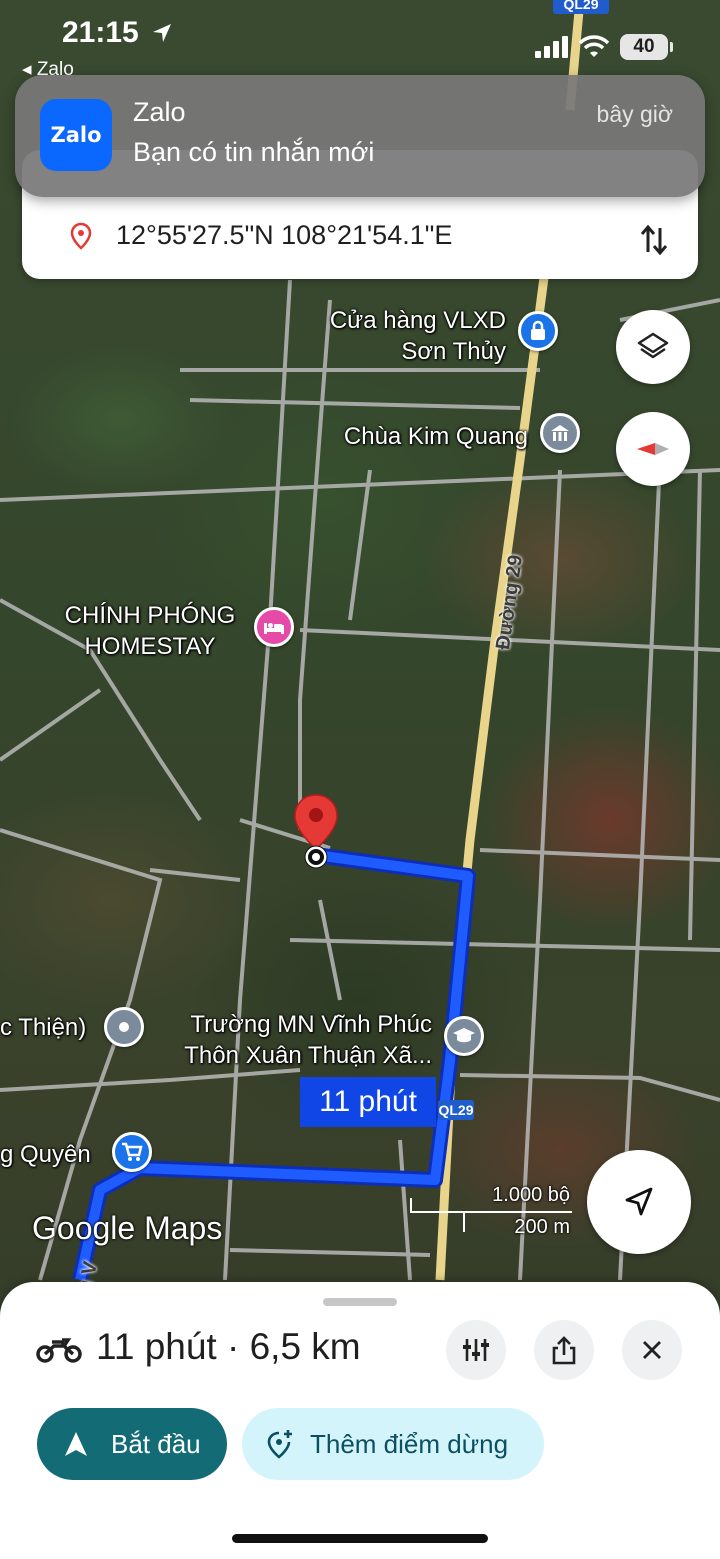 This screenshot has height=1559, width=720. What do you see at coordinates (150, 631) in the screenshot?
I see `poi-label-homestay: CHÍNH PHÓNG HOMESTAY` at bounding box center [150, 631].